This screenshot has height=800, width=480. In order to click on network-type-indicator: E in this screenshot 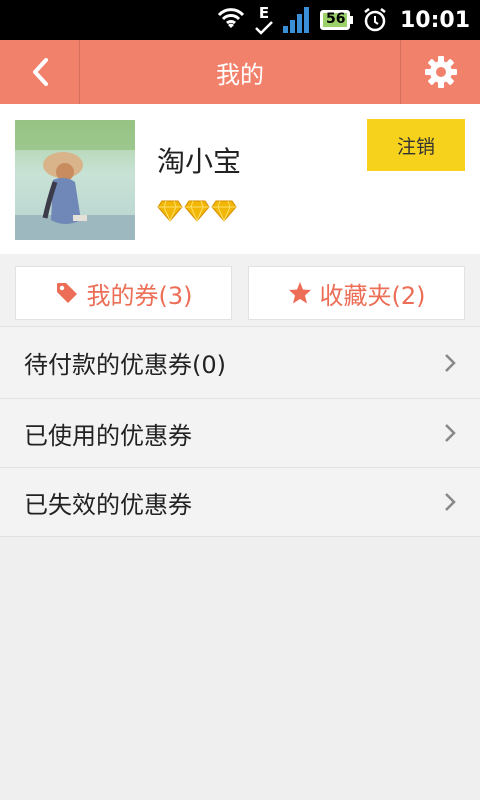, I will do `click(264, 19)`.